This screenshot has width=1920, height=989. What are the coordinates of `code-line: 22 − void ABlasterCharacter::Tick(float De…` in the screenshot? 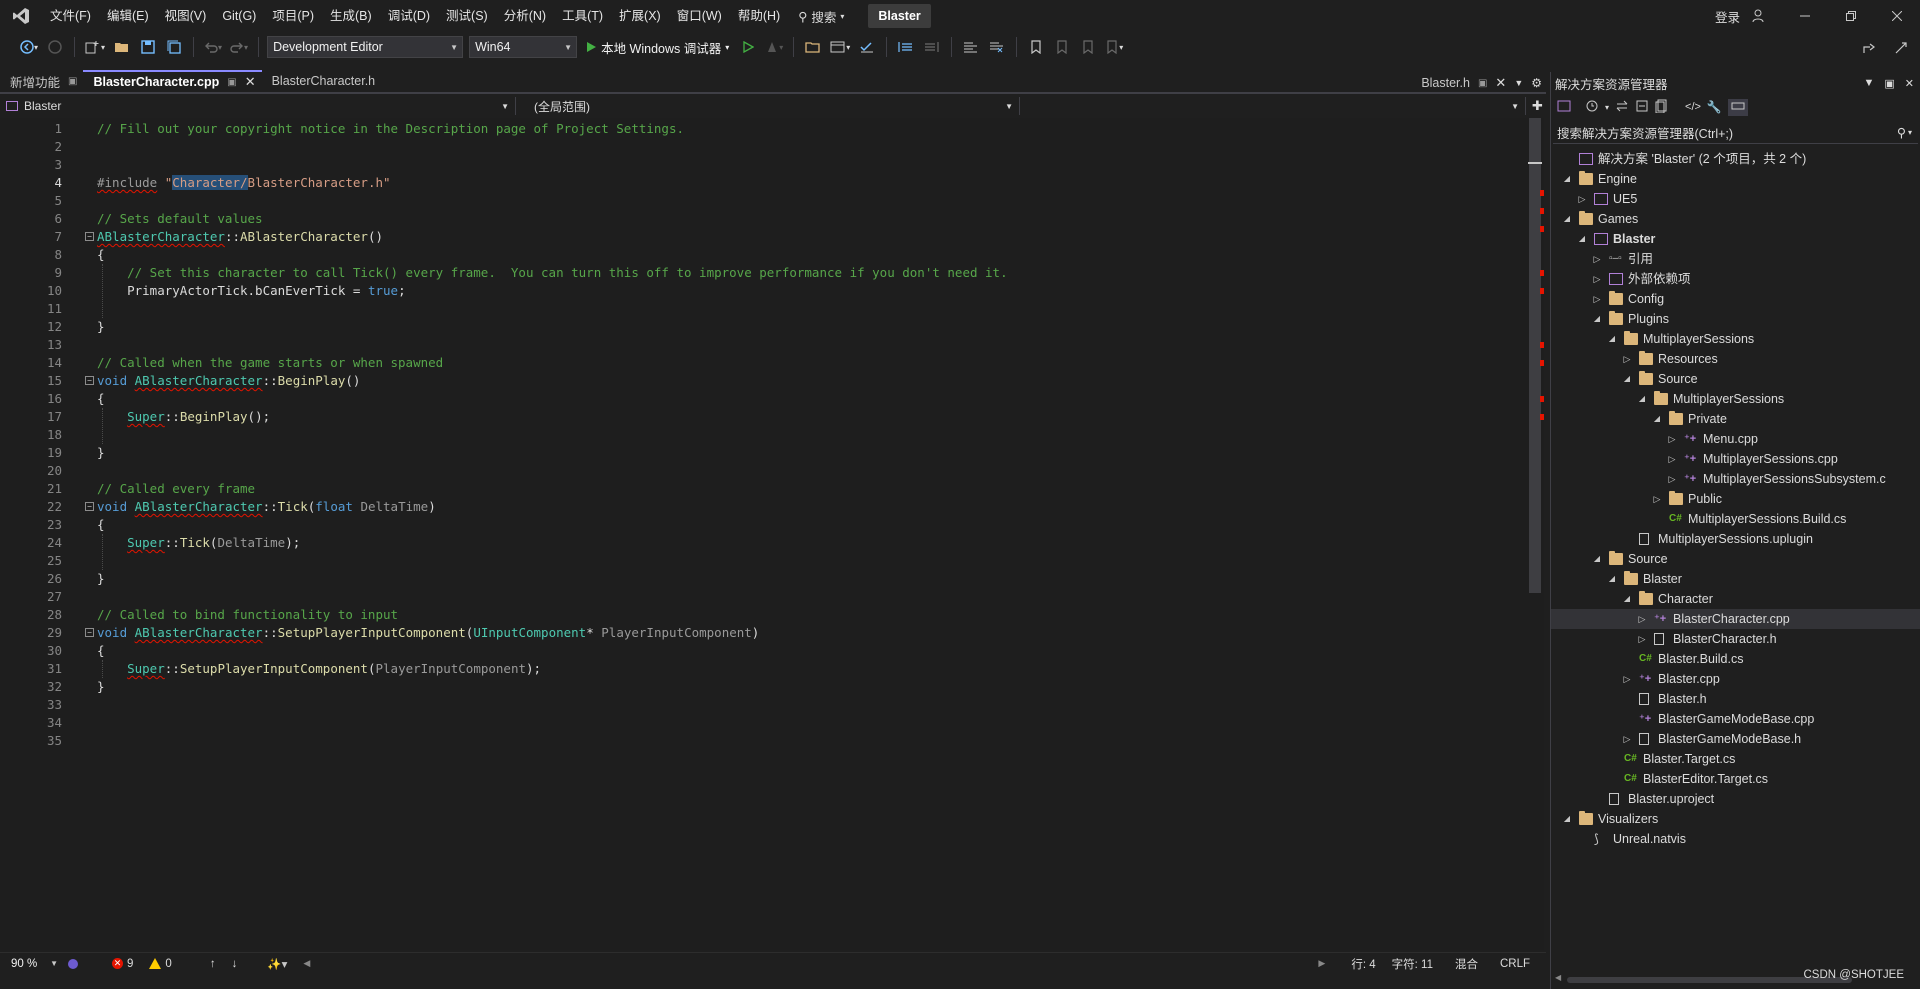 It's located at (760, 507).